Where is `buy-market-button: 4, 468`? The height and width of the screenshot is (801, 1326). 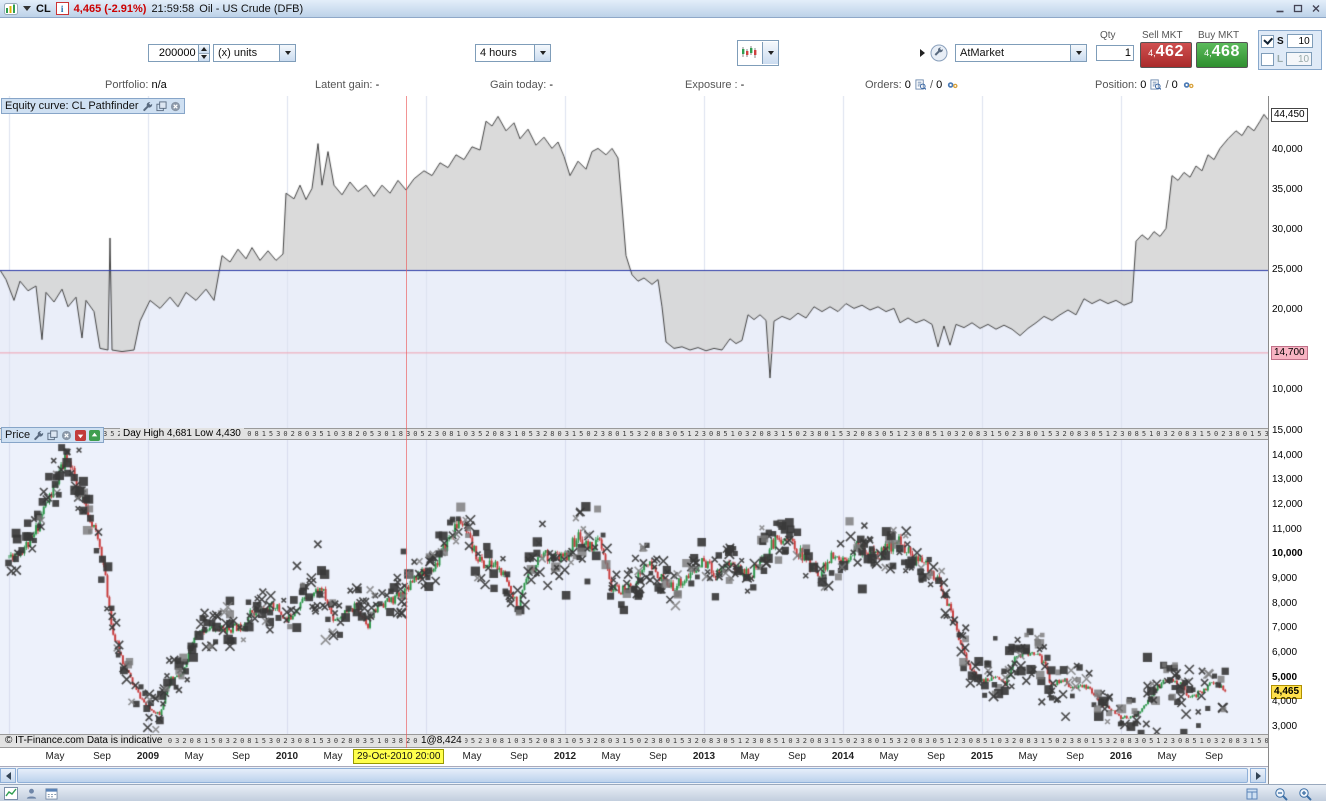
buy-market-button: 4, 468 is located at coordinates (1222, 55).